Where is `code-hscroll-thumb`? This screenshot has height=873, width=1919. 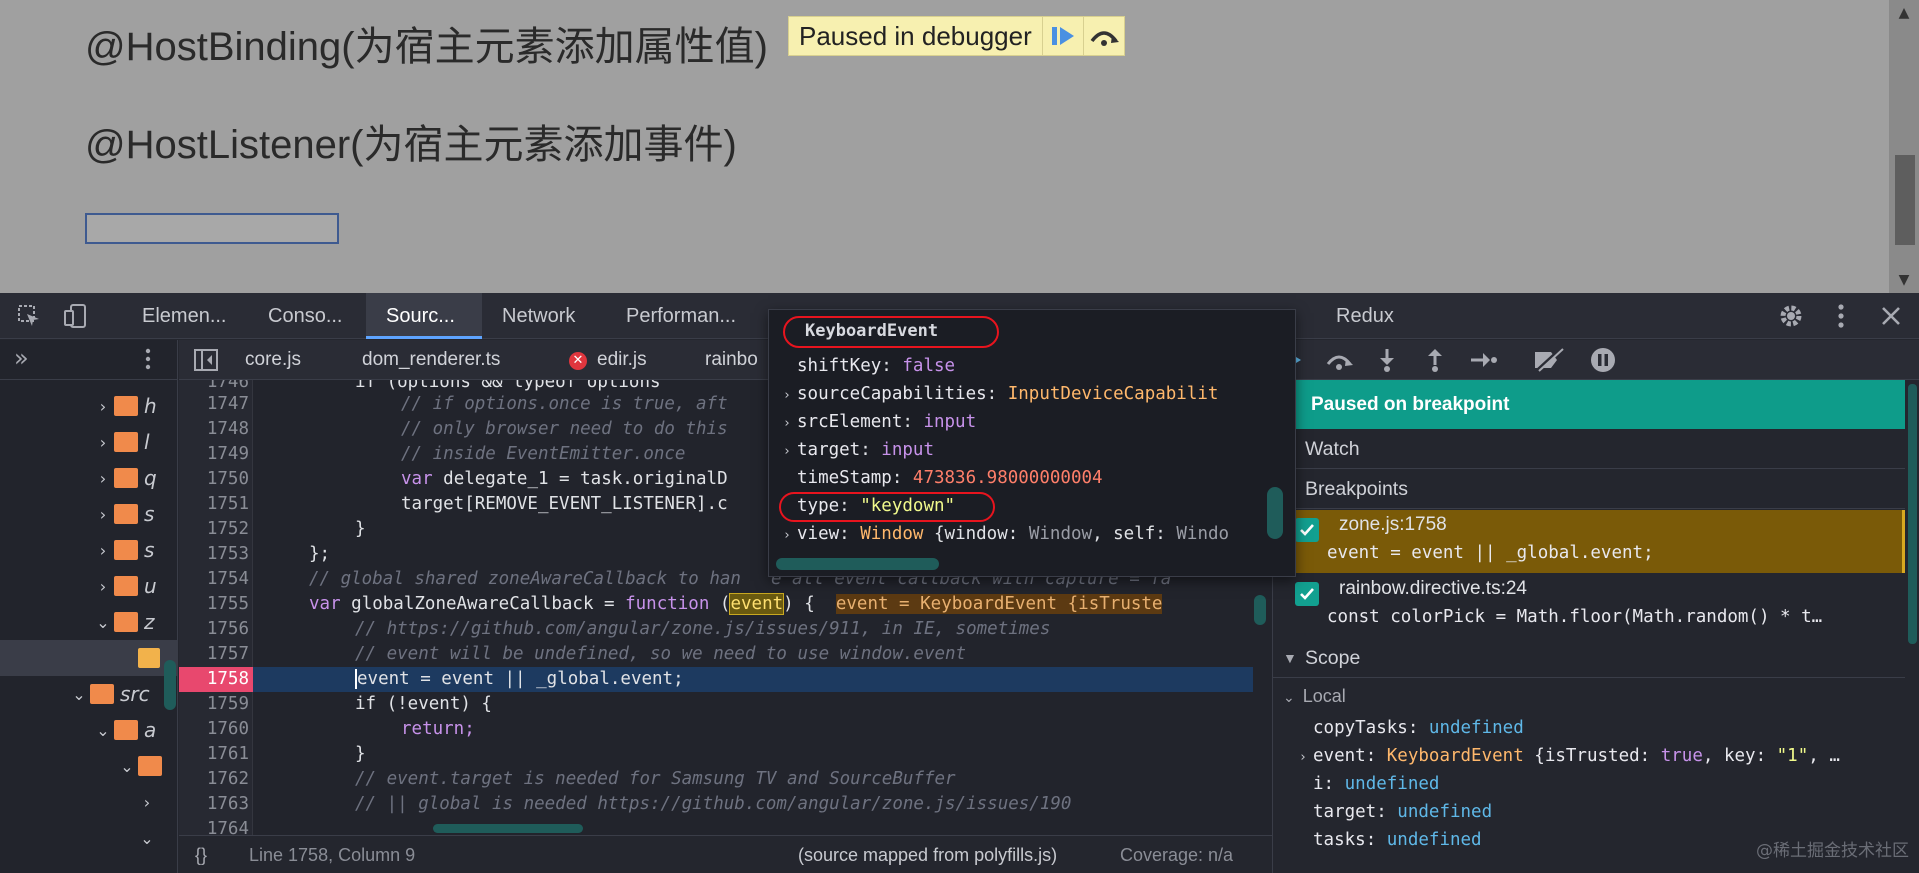
code-hscroll-thumb is located at coordinates (508, 828).